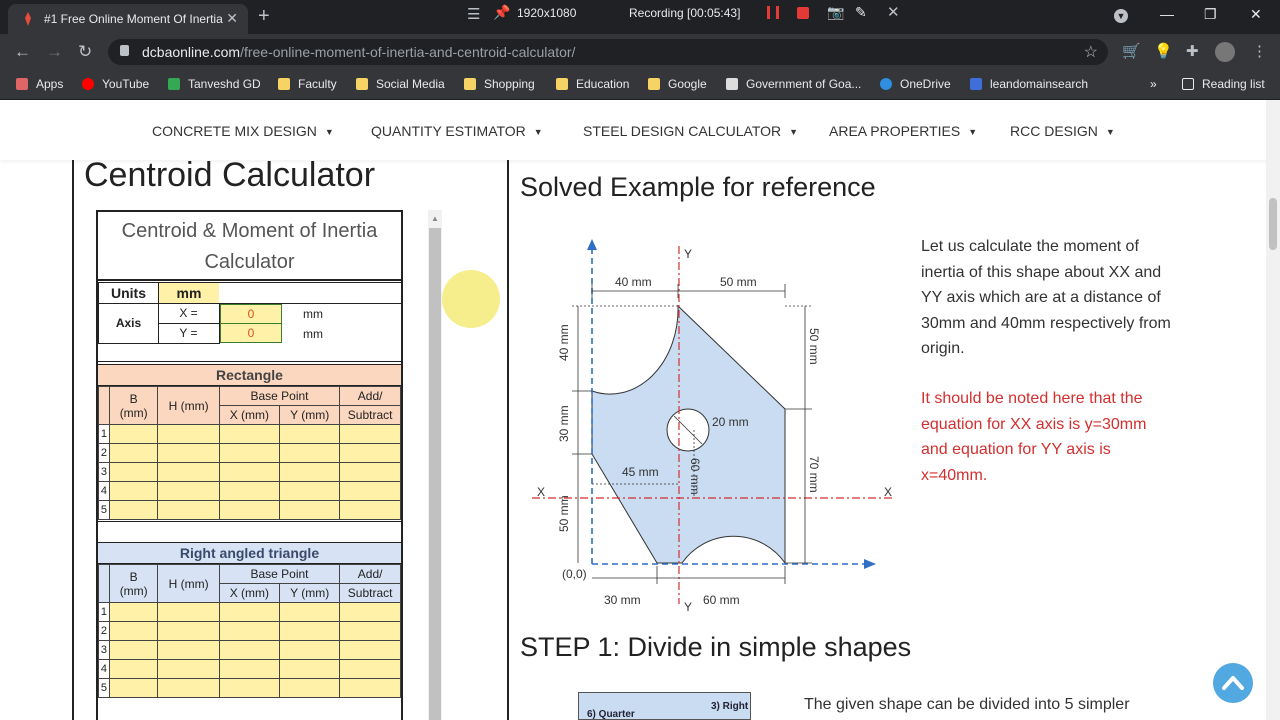 This screenshot has width=1280, height=720. What do you see at coordinates (903, 131) in the screenshot?
I see `nav-area-properties: AREA PROPERTIES ▼` at bounding box center [903, 131].